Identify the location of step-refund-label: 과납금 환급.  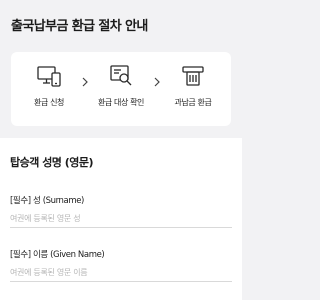
(193, 102).